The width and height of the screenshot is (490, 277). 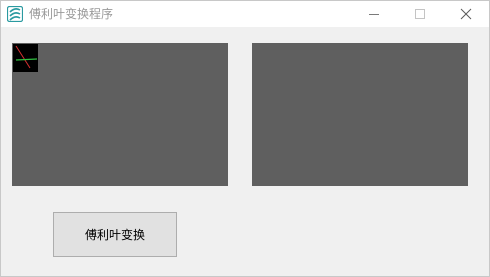 I want to click on close-icon, so click(x=466, y=14).